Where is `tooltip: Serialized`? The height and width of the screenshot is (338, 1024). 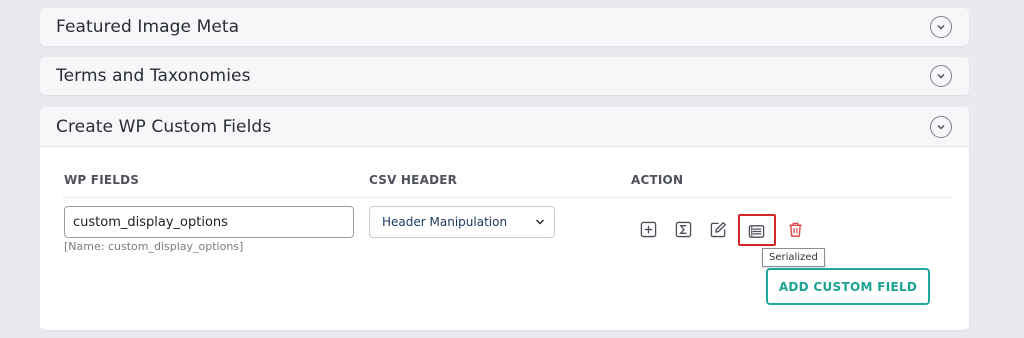
tooltip: Serialized is located at coordinates (793, 257).